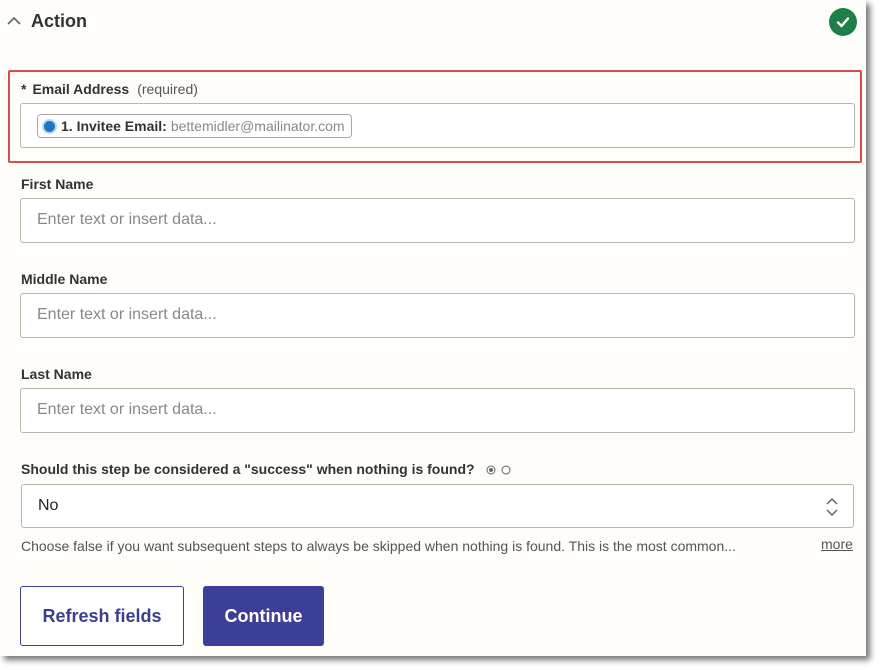 The image size is (882, 670). Describe the element at coordinates (48, 505) in the screenshot. I see `success-select-value: No` at that location.